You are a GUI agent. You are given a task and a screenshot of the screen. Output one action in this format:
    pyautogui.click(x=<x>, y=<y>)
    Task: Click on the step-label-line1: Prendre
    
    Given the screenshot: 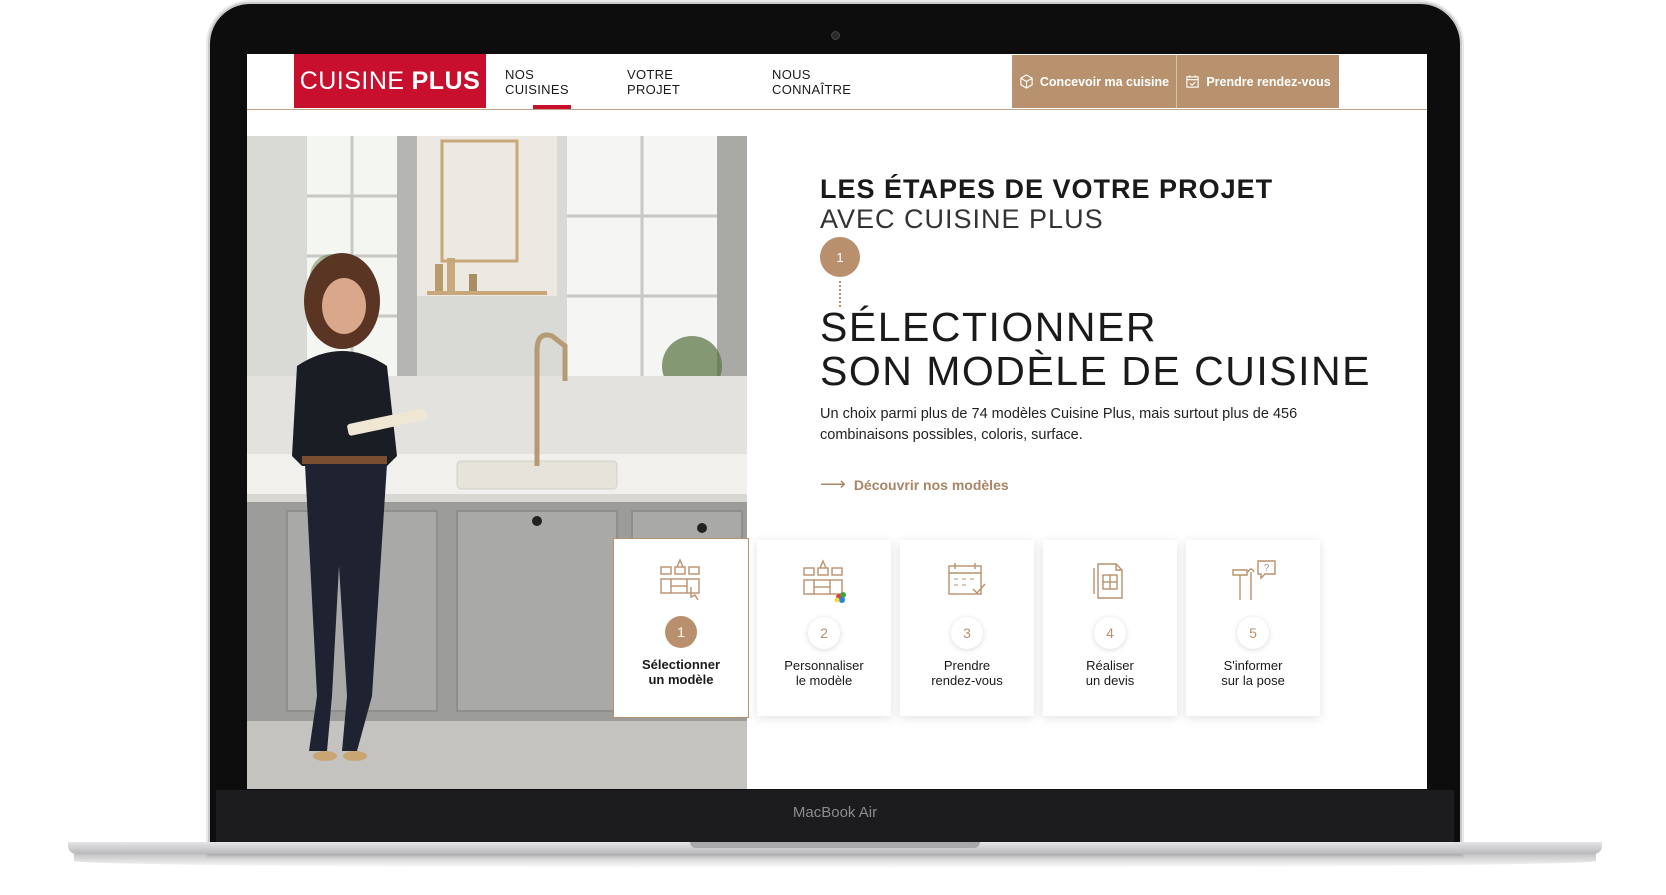 What is the action you would take?
    pyautogui.click(x=967, y=665)
    